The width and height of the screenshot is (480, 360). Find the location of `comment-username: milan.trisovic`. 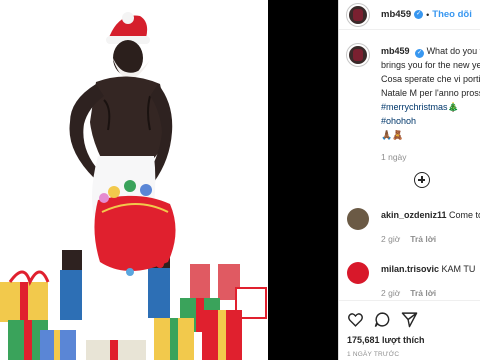

comment-username: milan.trisovic is located at coordinates (410, 269).